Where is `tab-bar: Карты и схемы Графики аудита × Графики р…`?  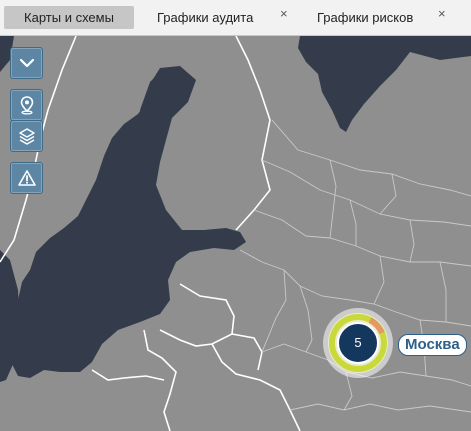 tab-bar: Карты и схемы Графики аудита × Графики р… is located at coordinates (235, 18).